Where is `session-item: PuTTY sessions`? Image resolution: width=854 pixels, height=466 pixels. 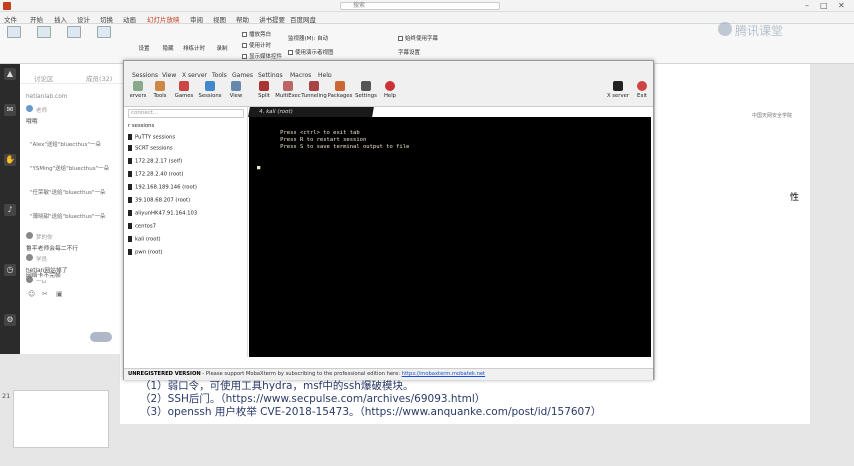 session-item: PuTTY sessions is located at coordinates (151, 137).